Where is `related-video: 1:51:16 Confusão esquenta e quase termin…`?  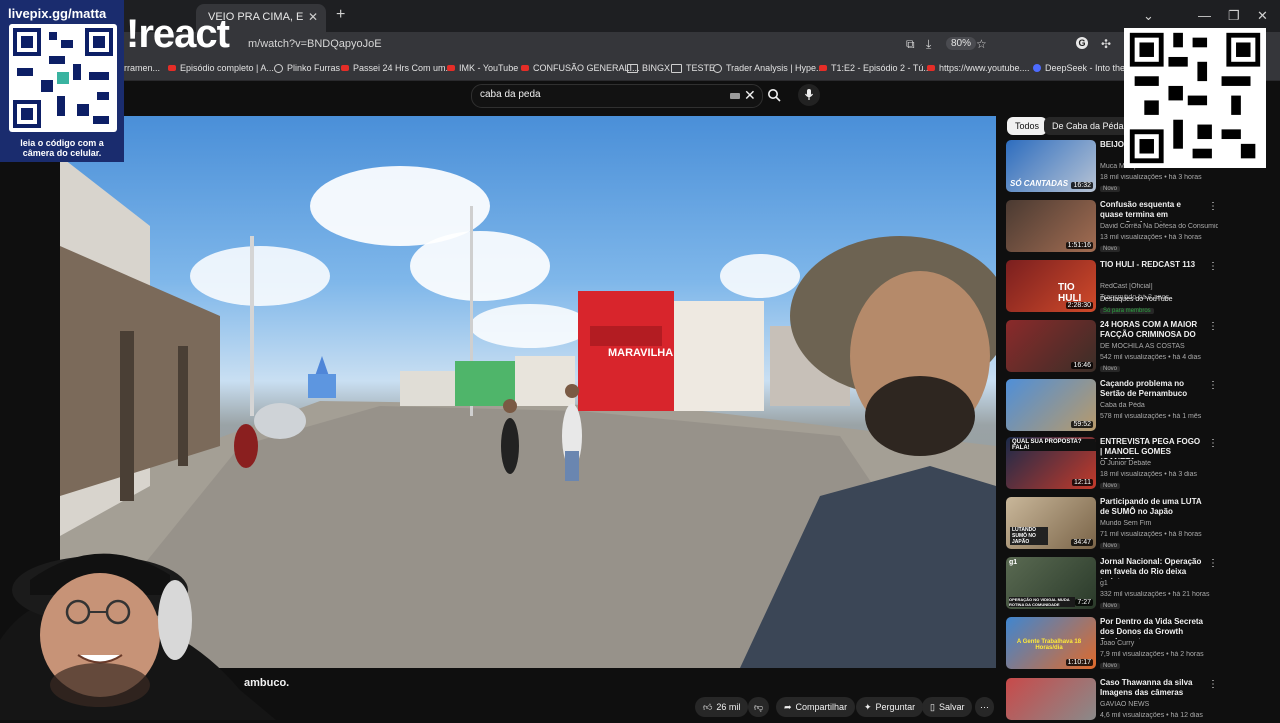
related-video: 1:51:16 Confusão esquenta e quase termin… is located at coordinates (1112, 229).